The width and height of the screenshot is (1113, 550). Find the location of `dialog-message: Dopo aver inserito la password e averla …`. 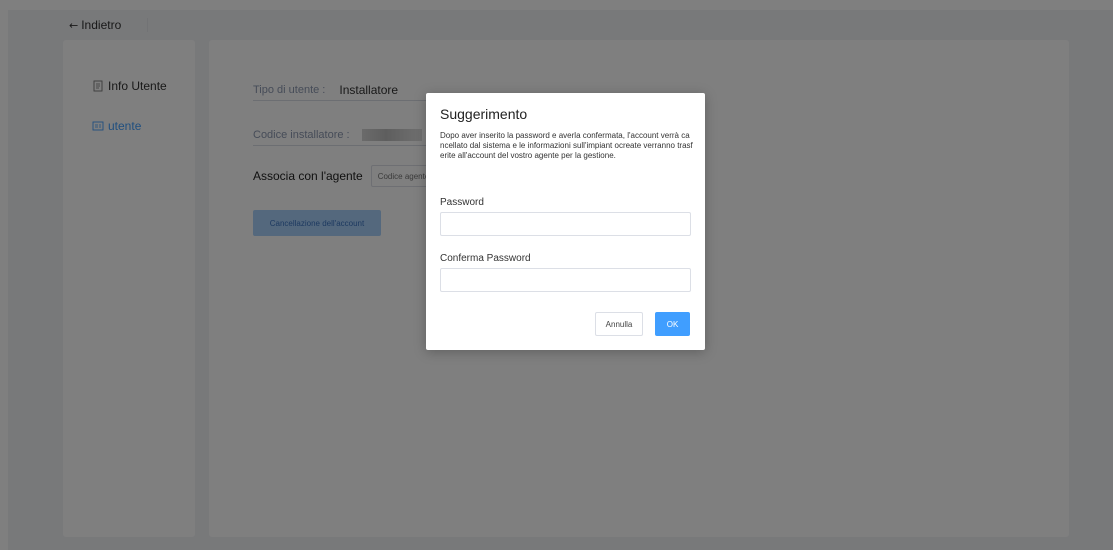

dialog-message: Dopo aver inserito la password e averla … is located at coordinates (566, 145).